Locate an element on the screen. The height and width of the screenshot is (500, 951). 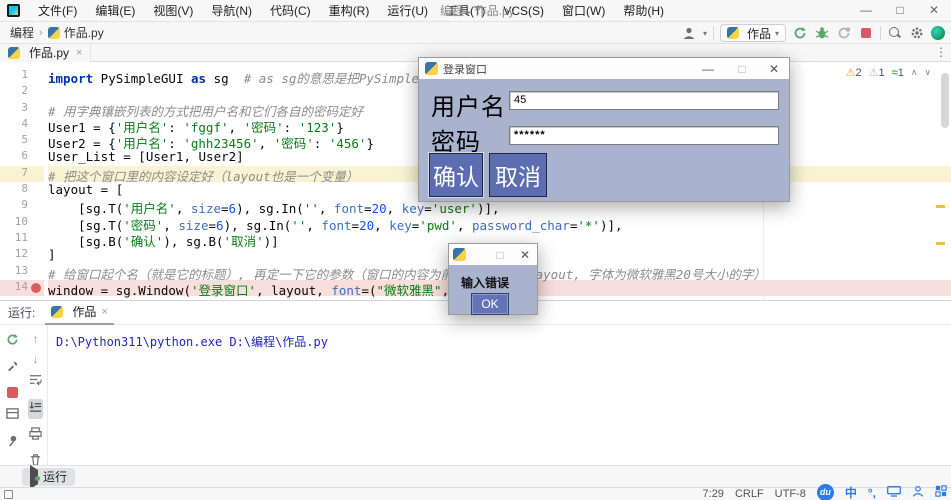
caret-position: 7:29 is located at coordinates (713, 494).